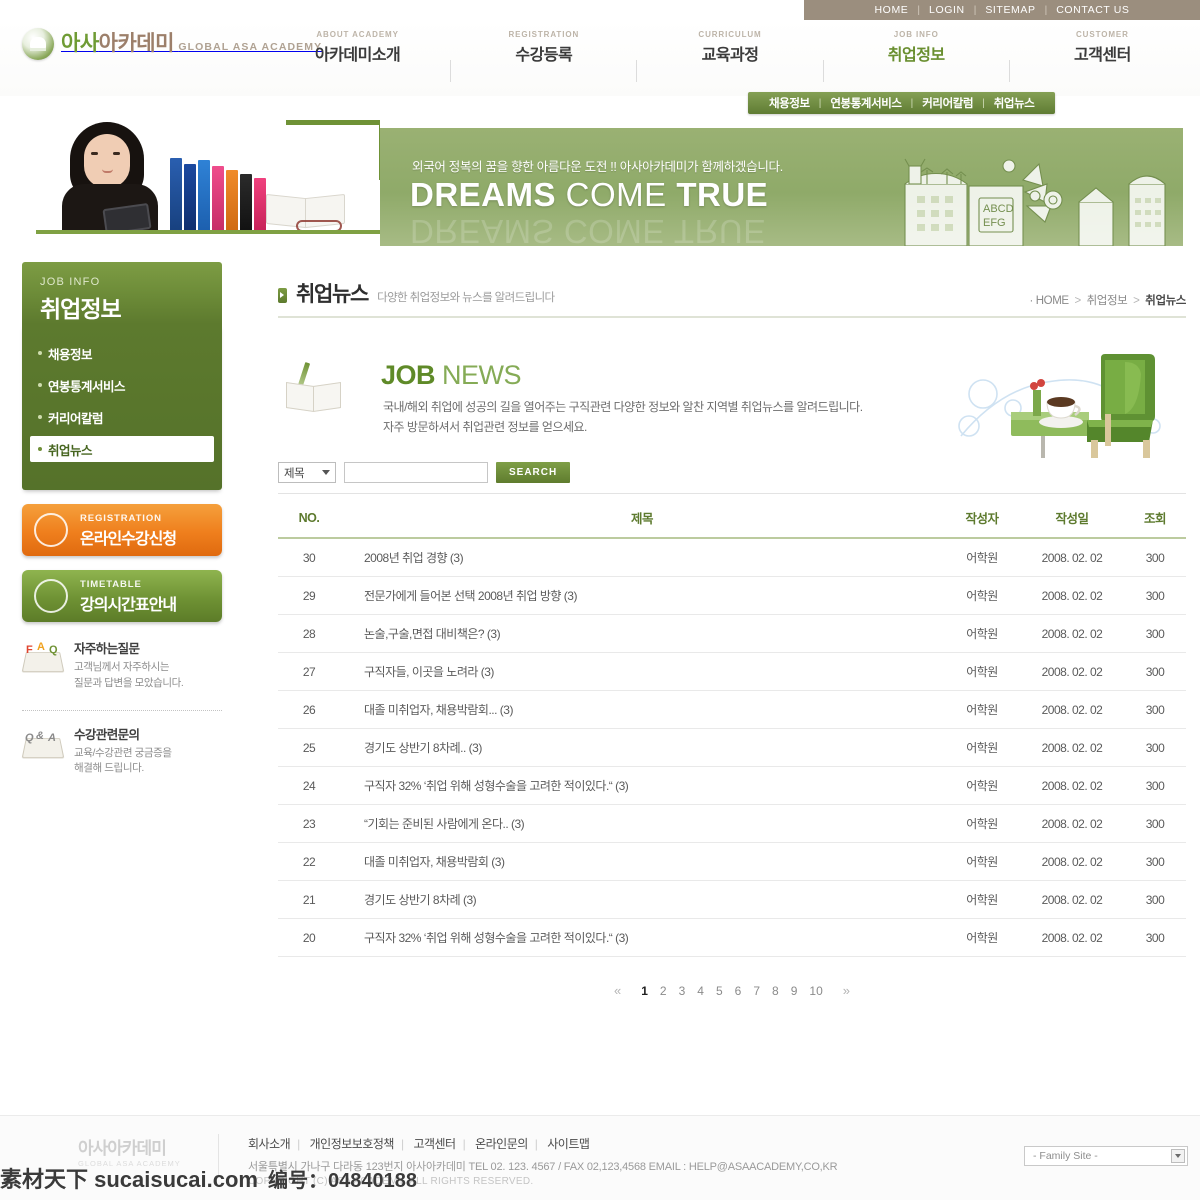  What do you see at coordinates (107, 649) in the screenshot?
I see `help-title: 자주하는질문` at bounding box center [107, 649].